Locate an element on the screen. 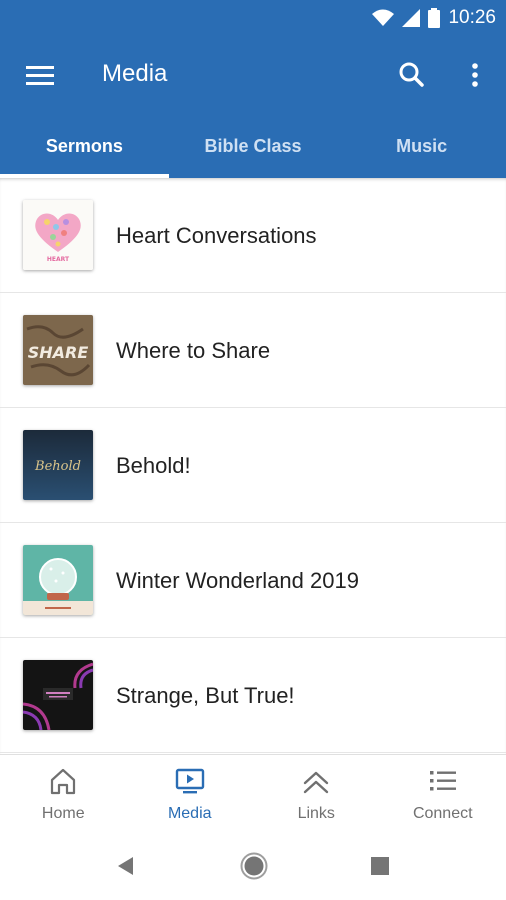 The image size is (506, 900). overflow-menu-button is located at coordinates (475, 75).